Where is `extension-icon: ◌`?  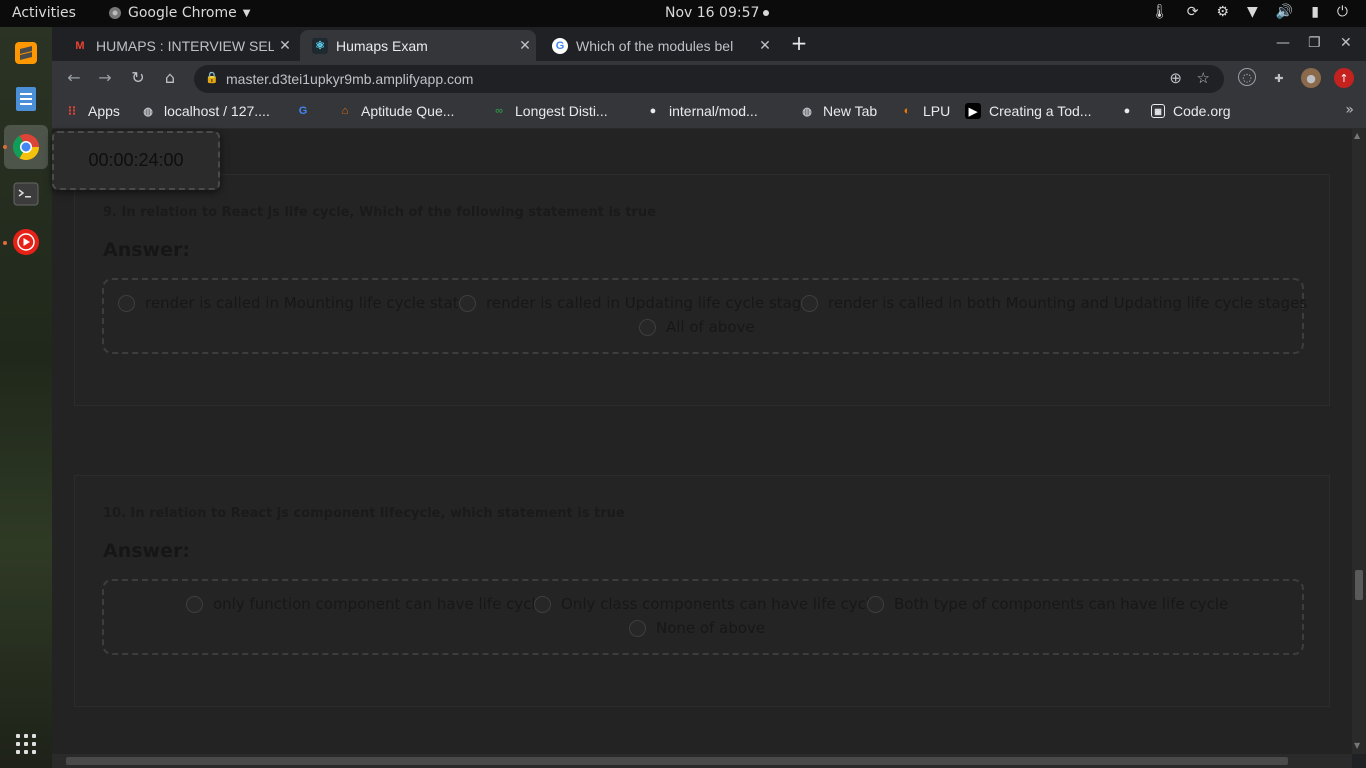 extension-icon: ◌ is located at coordinates (1247, 77).